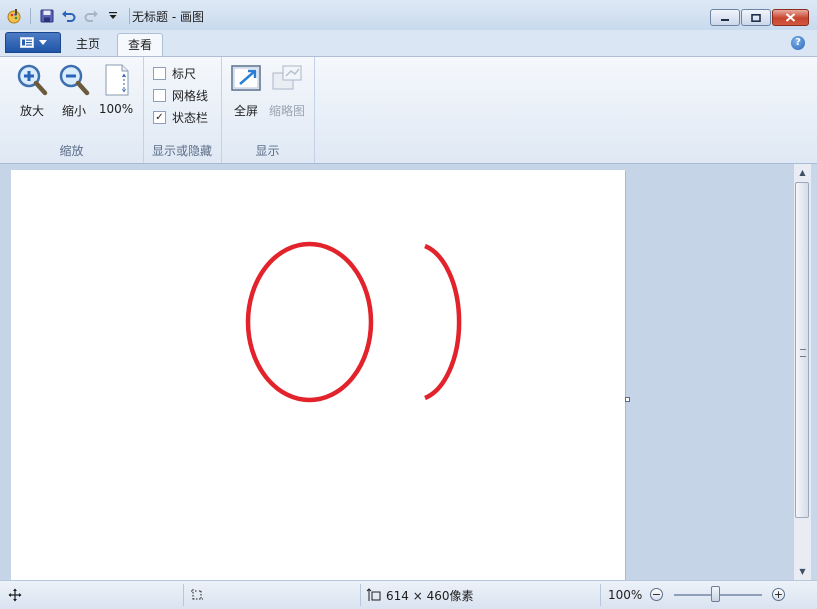  Describe the element at coordinates (287, 91) in the screenshot. I see `thumbnail-button: 缩略图` at that location.